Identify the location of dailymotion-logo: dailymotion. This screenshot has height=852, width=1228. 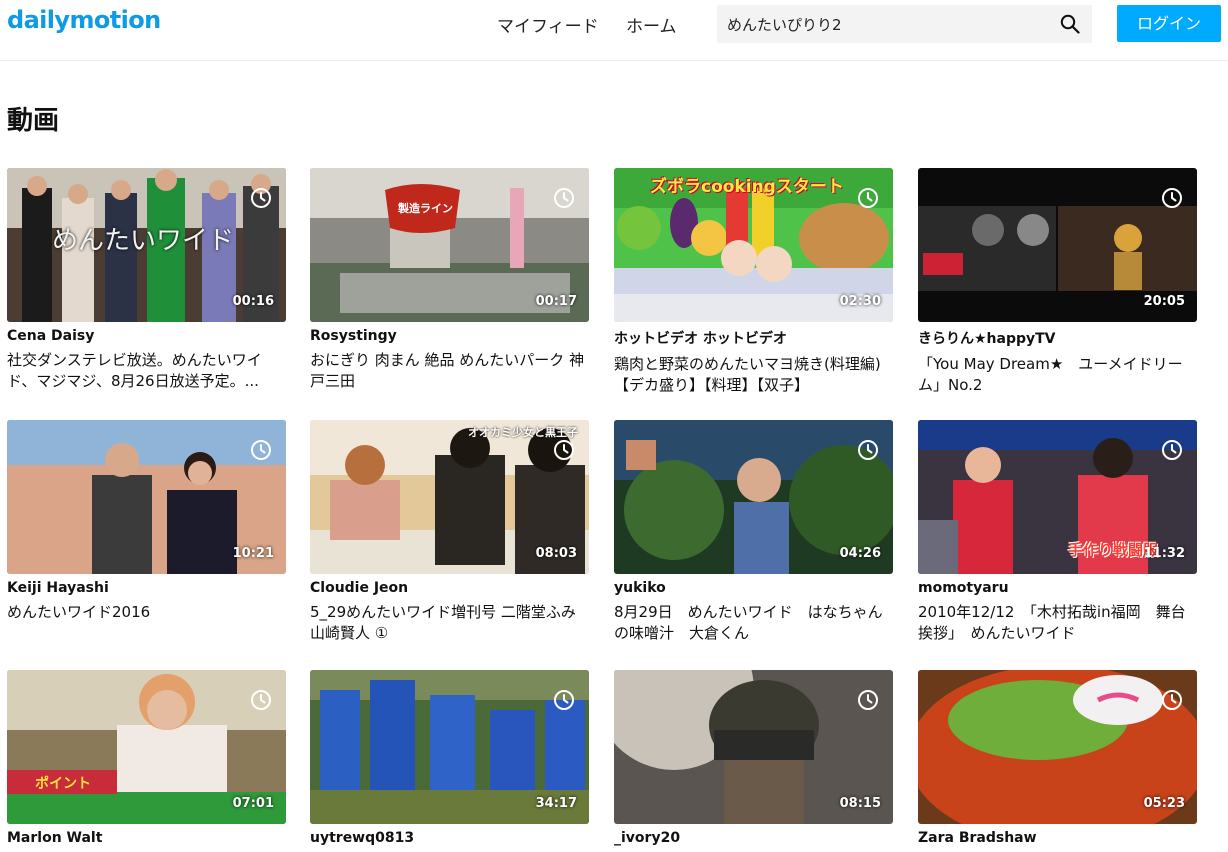
(84, 20).